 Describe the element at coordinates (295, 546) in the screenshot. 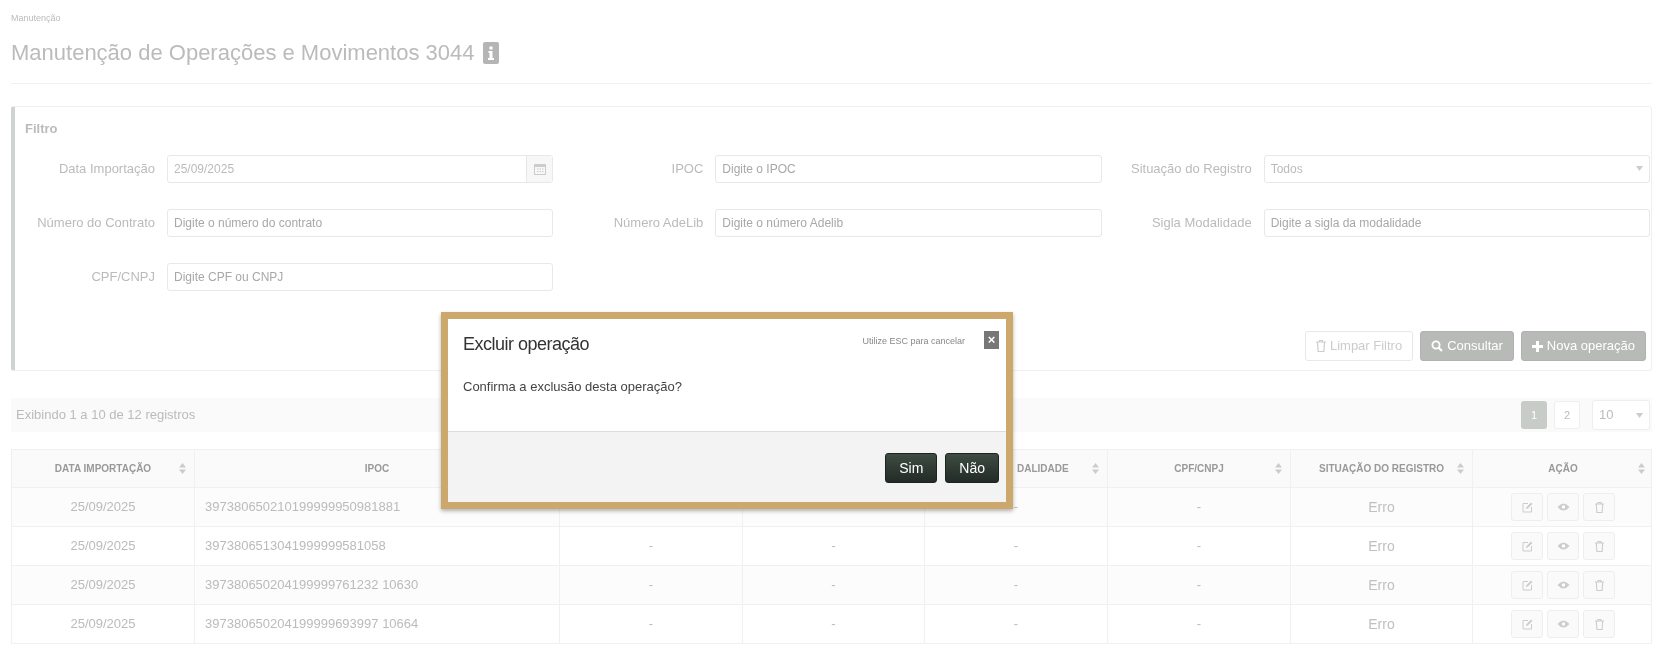

I see `table-cell-text: 3973806513041999999581058` at that location.